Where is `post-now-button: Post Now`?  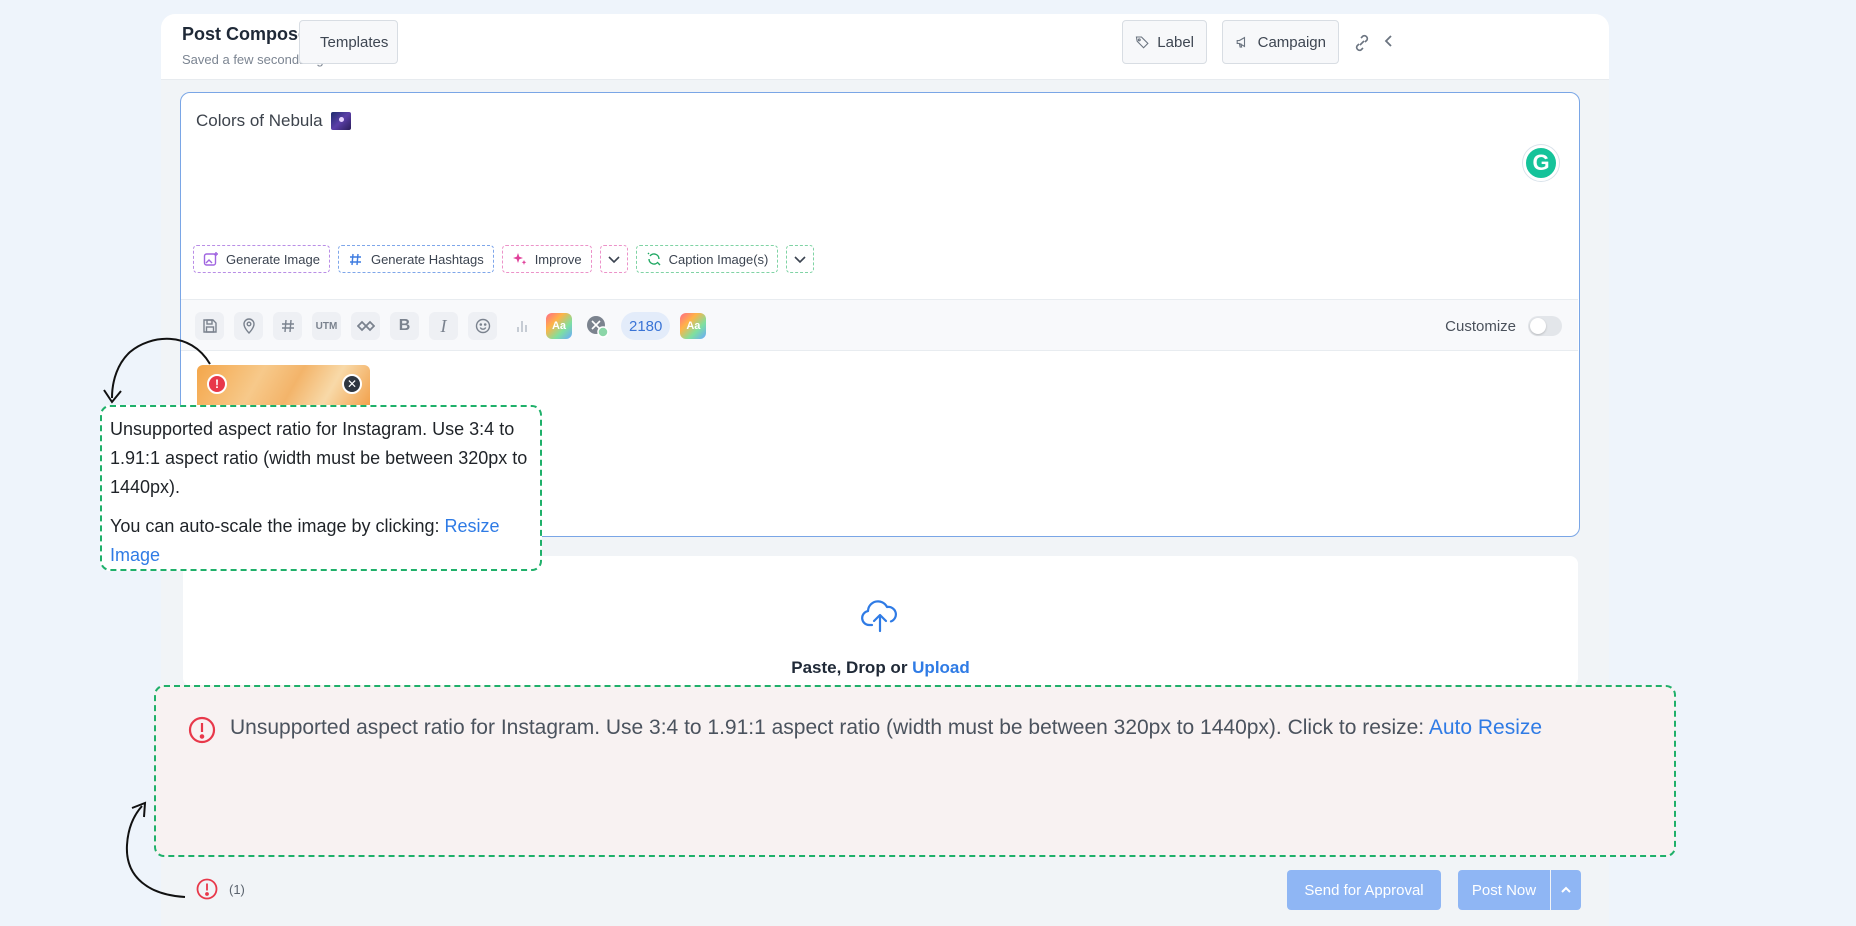
post-now-button: Post Now is located at coordinates (1504, 890).